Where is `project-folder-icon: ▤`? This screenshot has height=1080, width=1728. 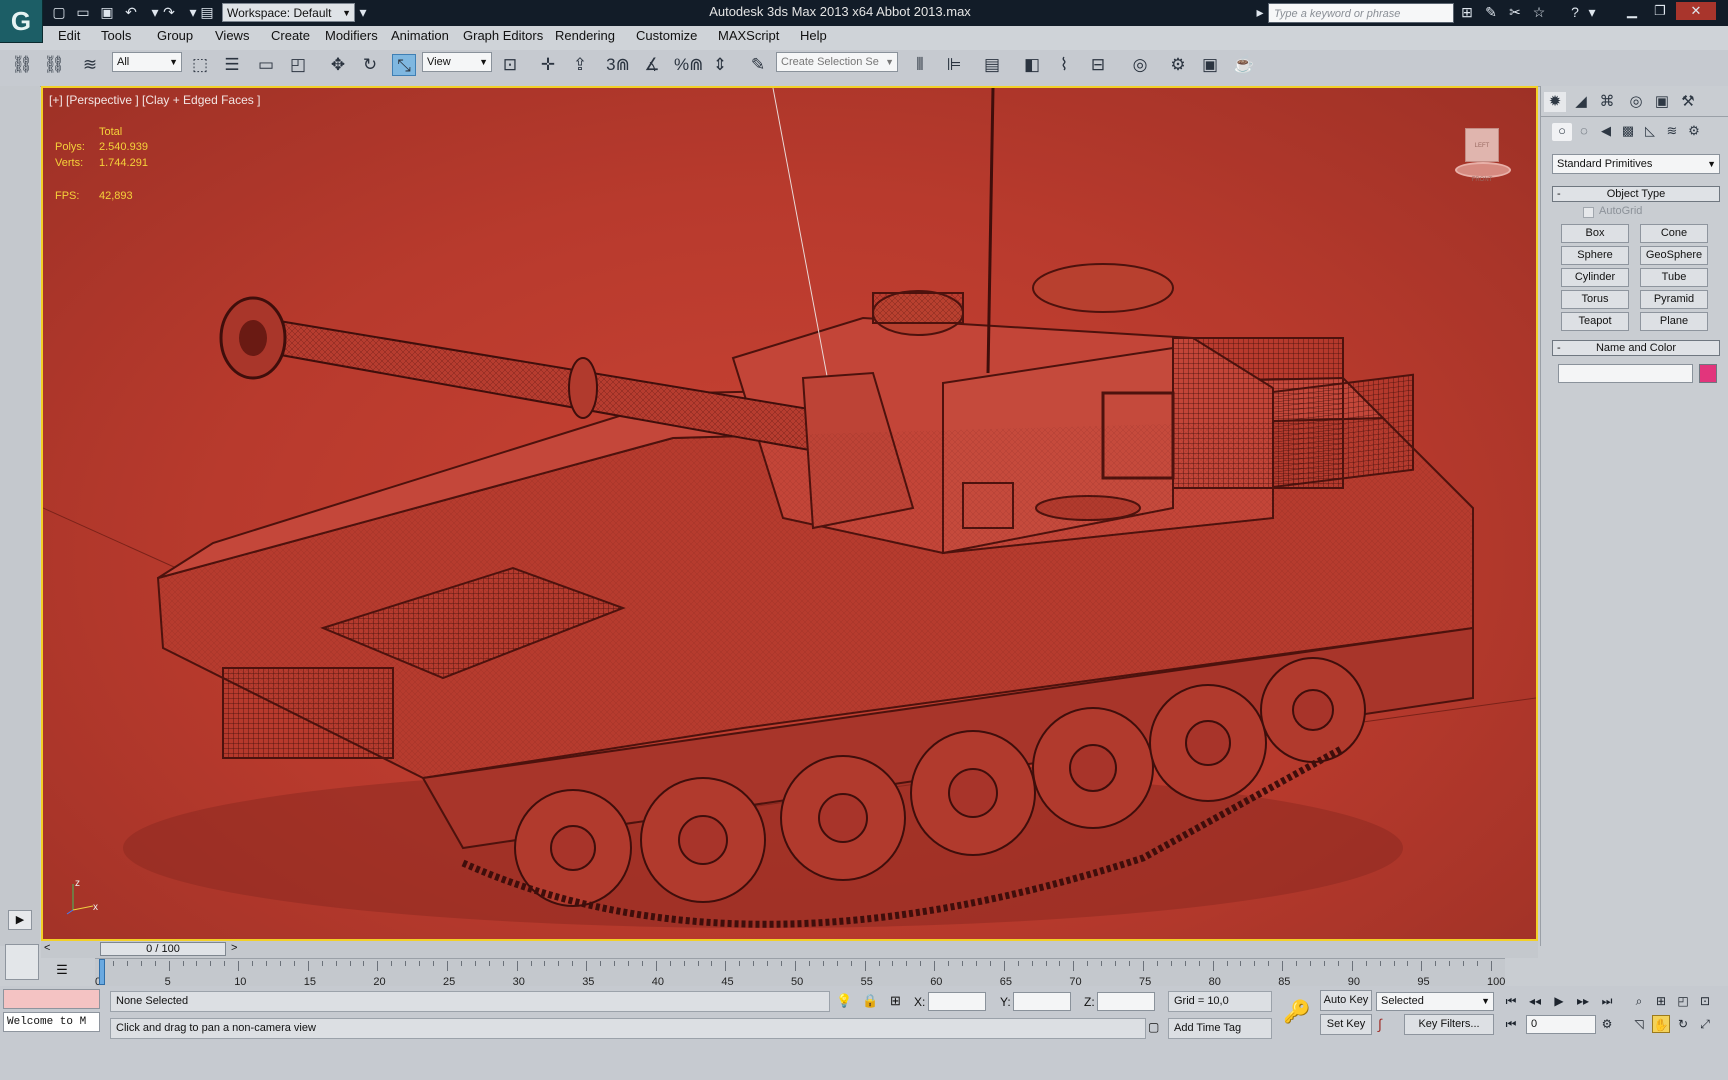
project-folder-icon: ▤ is located at coordinates (207, 12).